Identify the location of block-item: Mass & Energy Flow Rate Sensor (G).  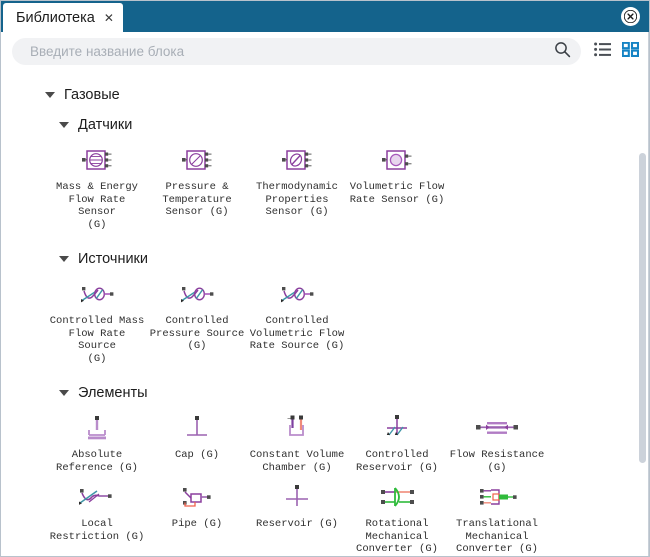
(97, 187).